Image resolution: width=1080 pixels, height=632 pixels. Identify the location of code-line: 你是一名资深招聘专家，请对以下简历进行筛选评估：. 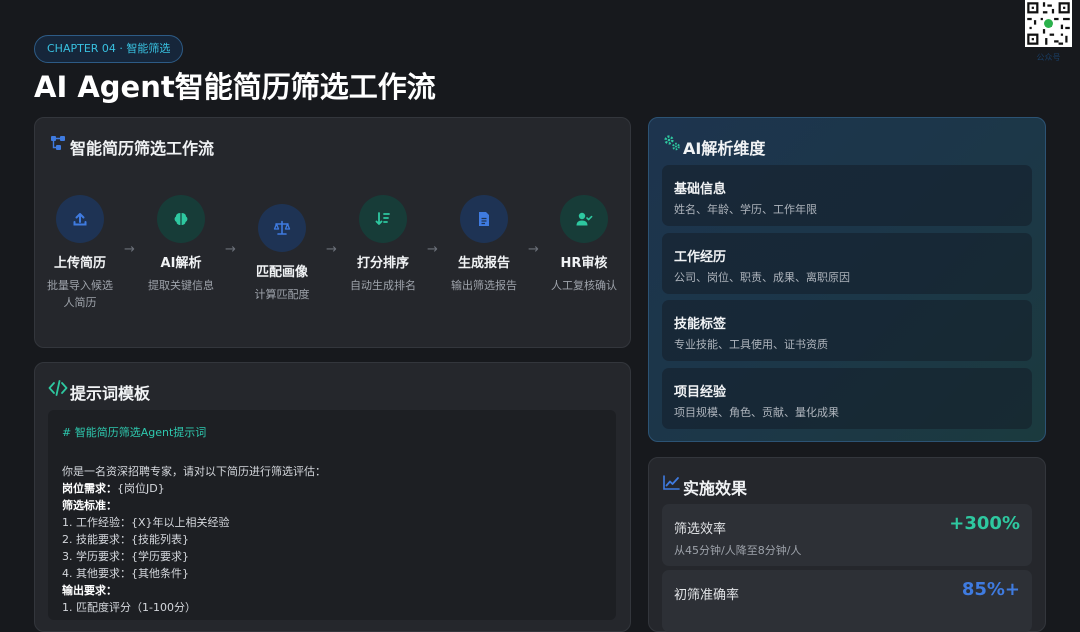
(194, 471).